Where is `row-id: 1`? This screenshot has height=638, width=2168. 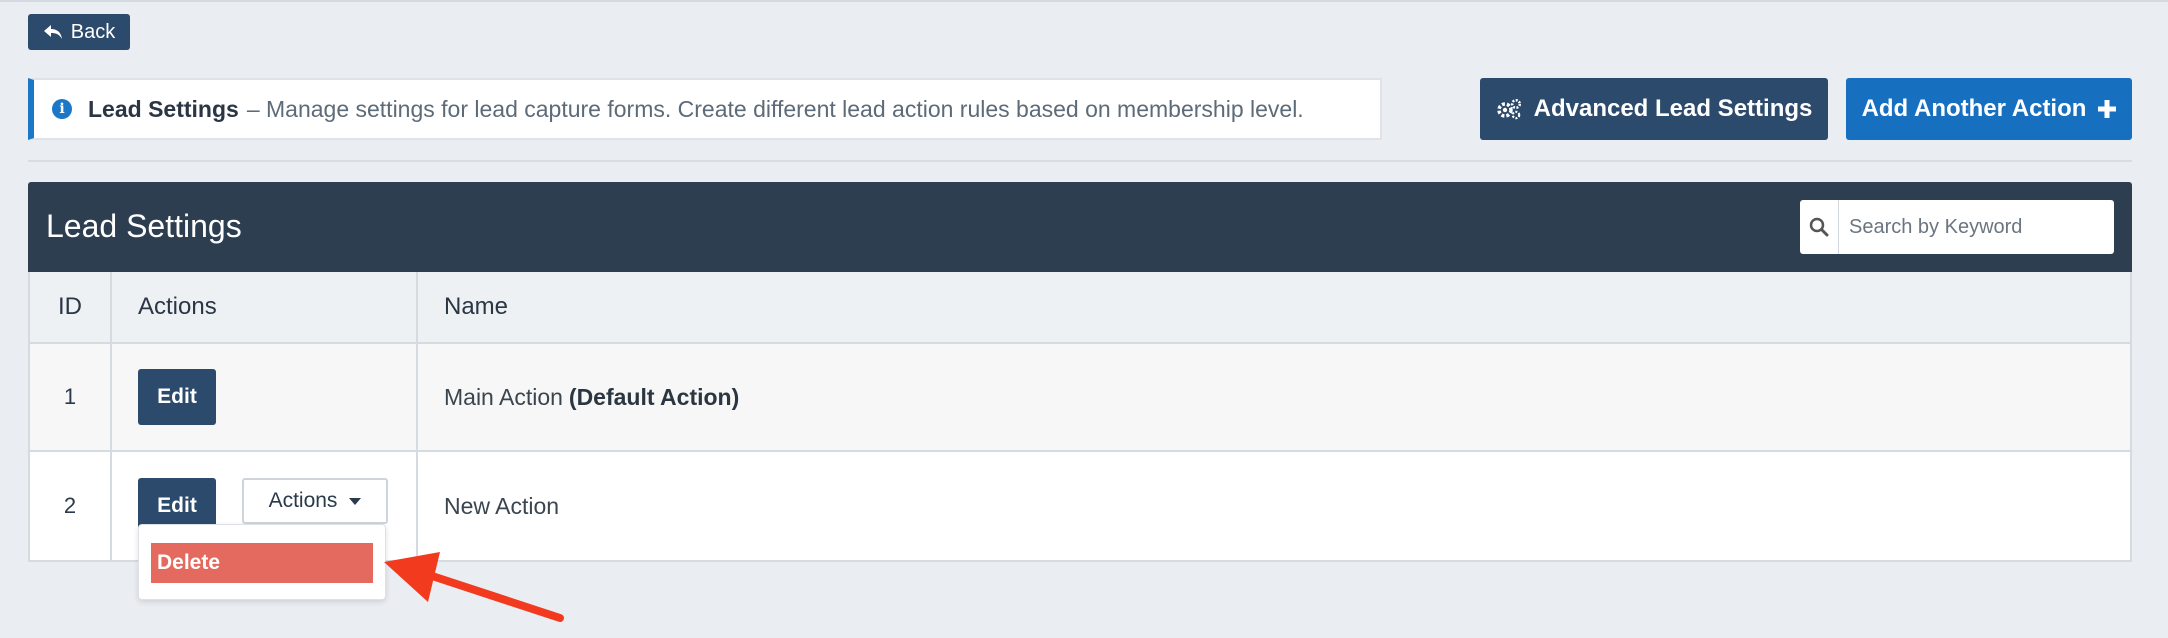
row-id: 1 is located at coordinates (71, 397).